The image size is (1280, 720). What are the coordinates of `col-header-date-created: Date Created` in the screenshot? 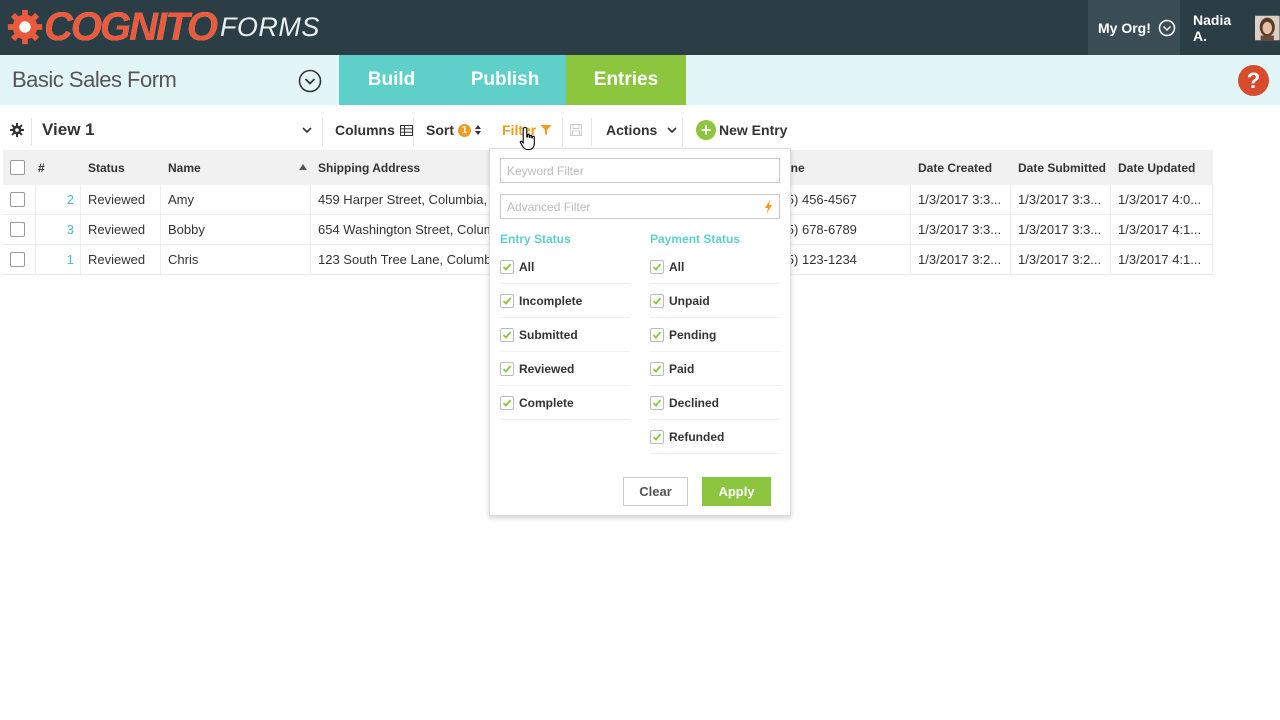 It's located at (955, 167).